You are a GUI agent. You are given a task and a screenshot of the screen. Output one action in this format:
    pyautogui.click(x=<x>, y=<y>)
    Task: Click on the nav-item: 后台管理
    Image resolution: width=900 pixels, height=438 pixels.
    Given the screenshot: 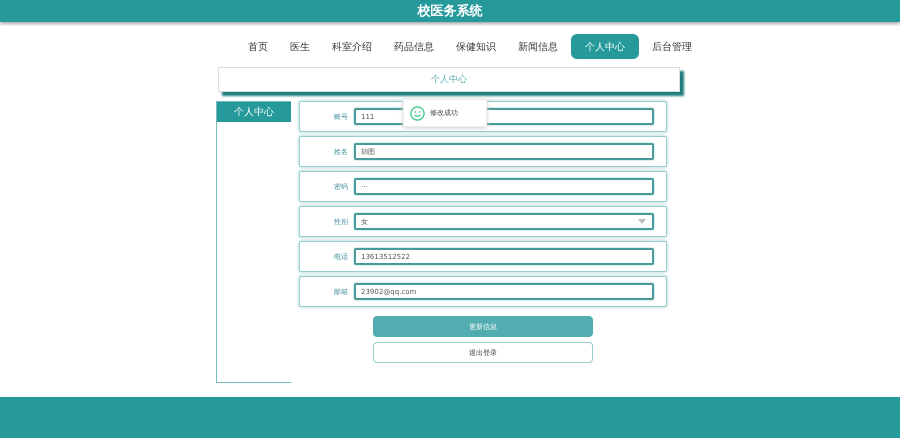 What is the action you would take?
    pyautogui.click(x=672, y=46)
    